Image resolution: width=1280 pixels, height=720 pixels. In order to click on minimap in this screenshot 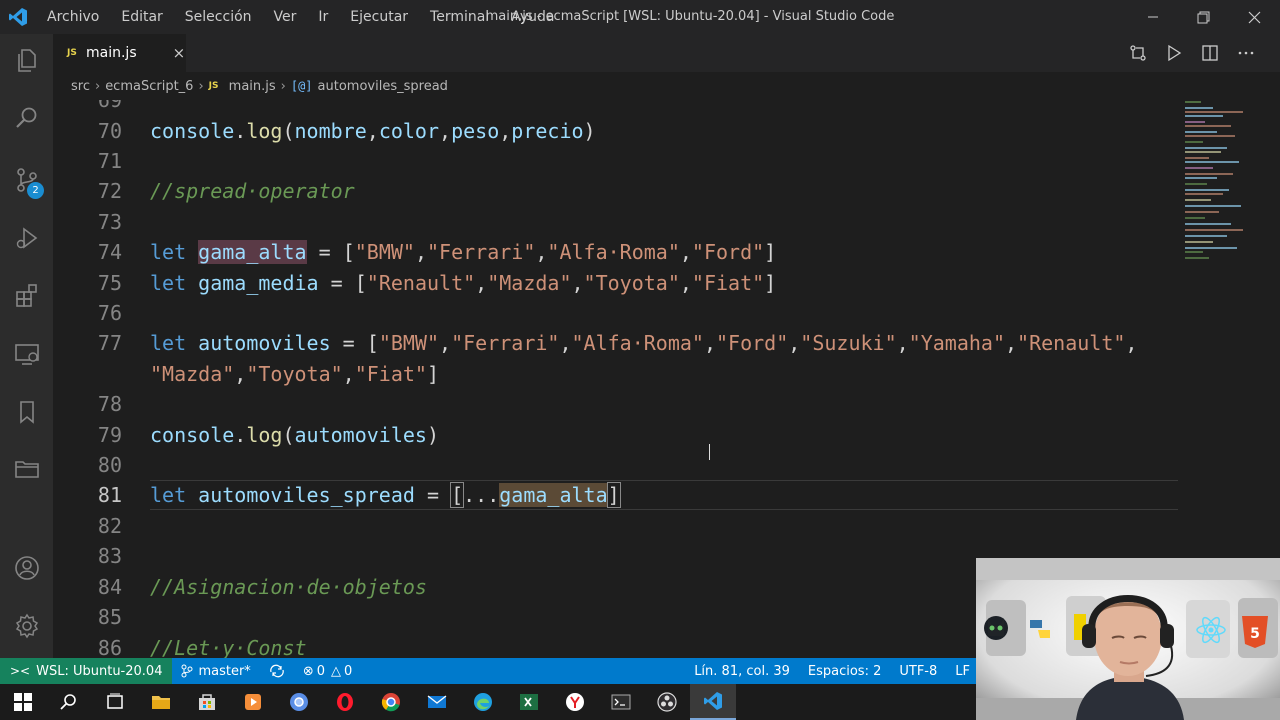, I will do `click(1223, 185)`.